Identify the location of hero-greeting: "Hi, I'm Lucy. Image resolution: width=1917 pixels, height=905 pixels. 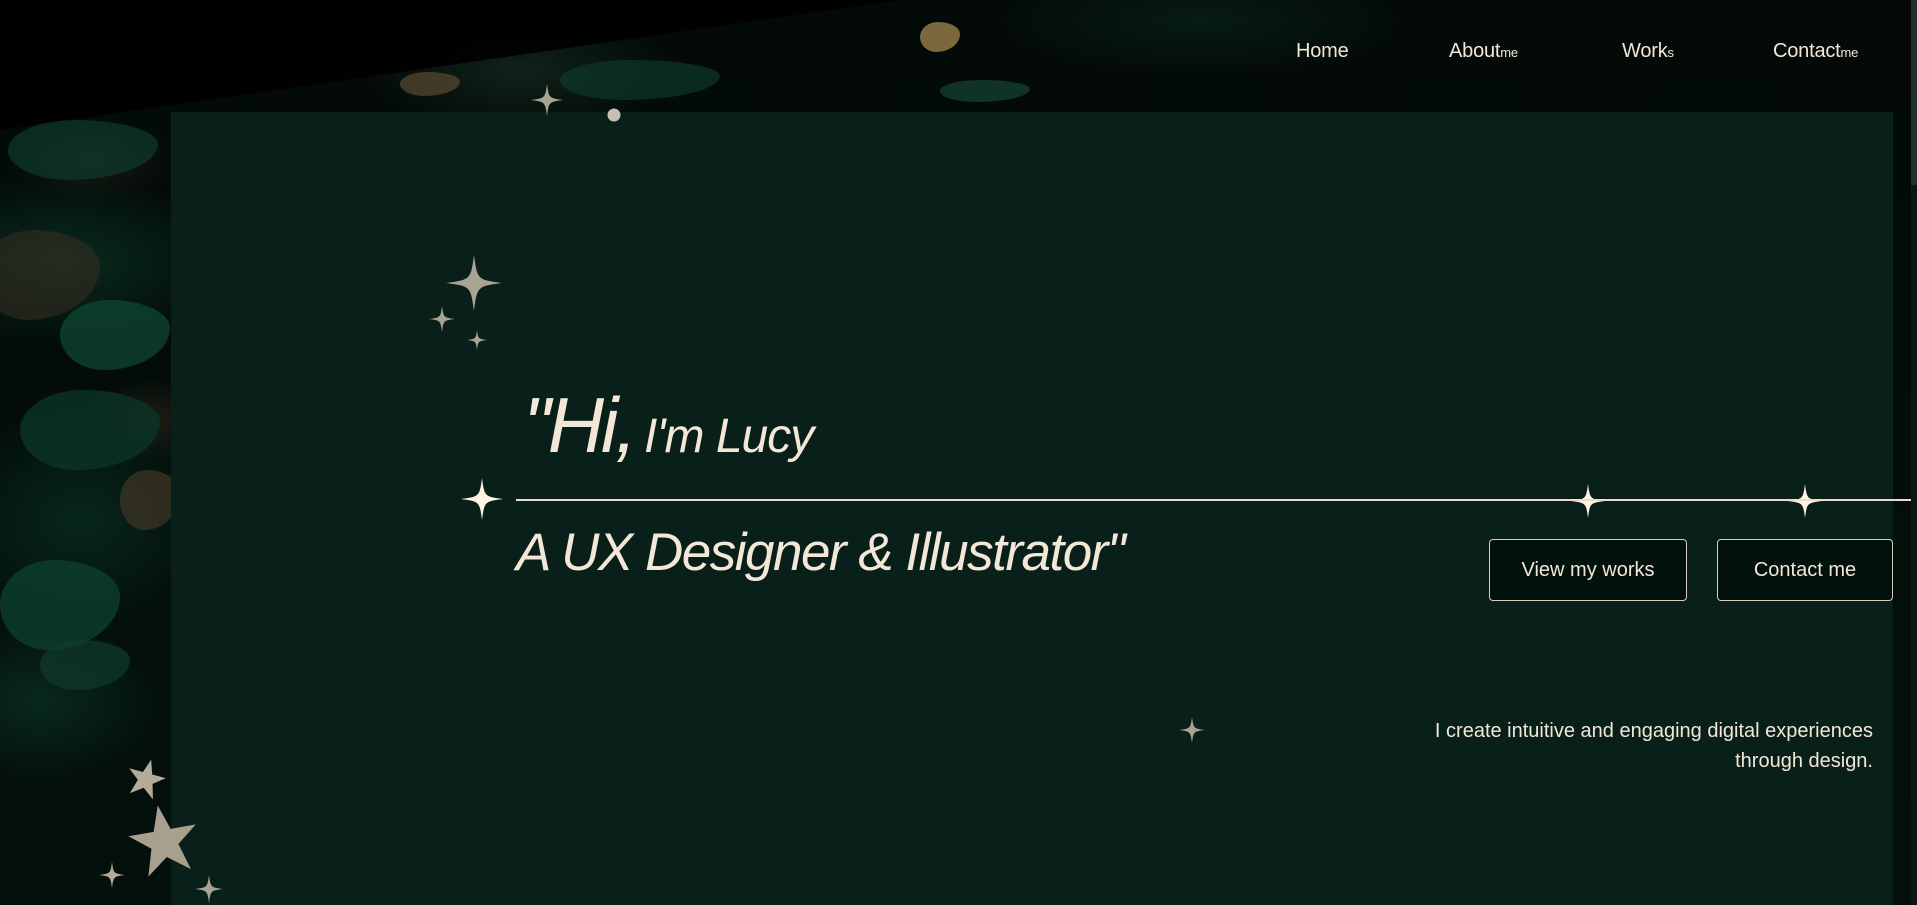
(668, 425).